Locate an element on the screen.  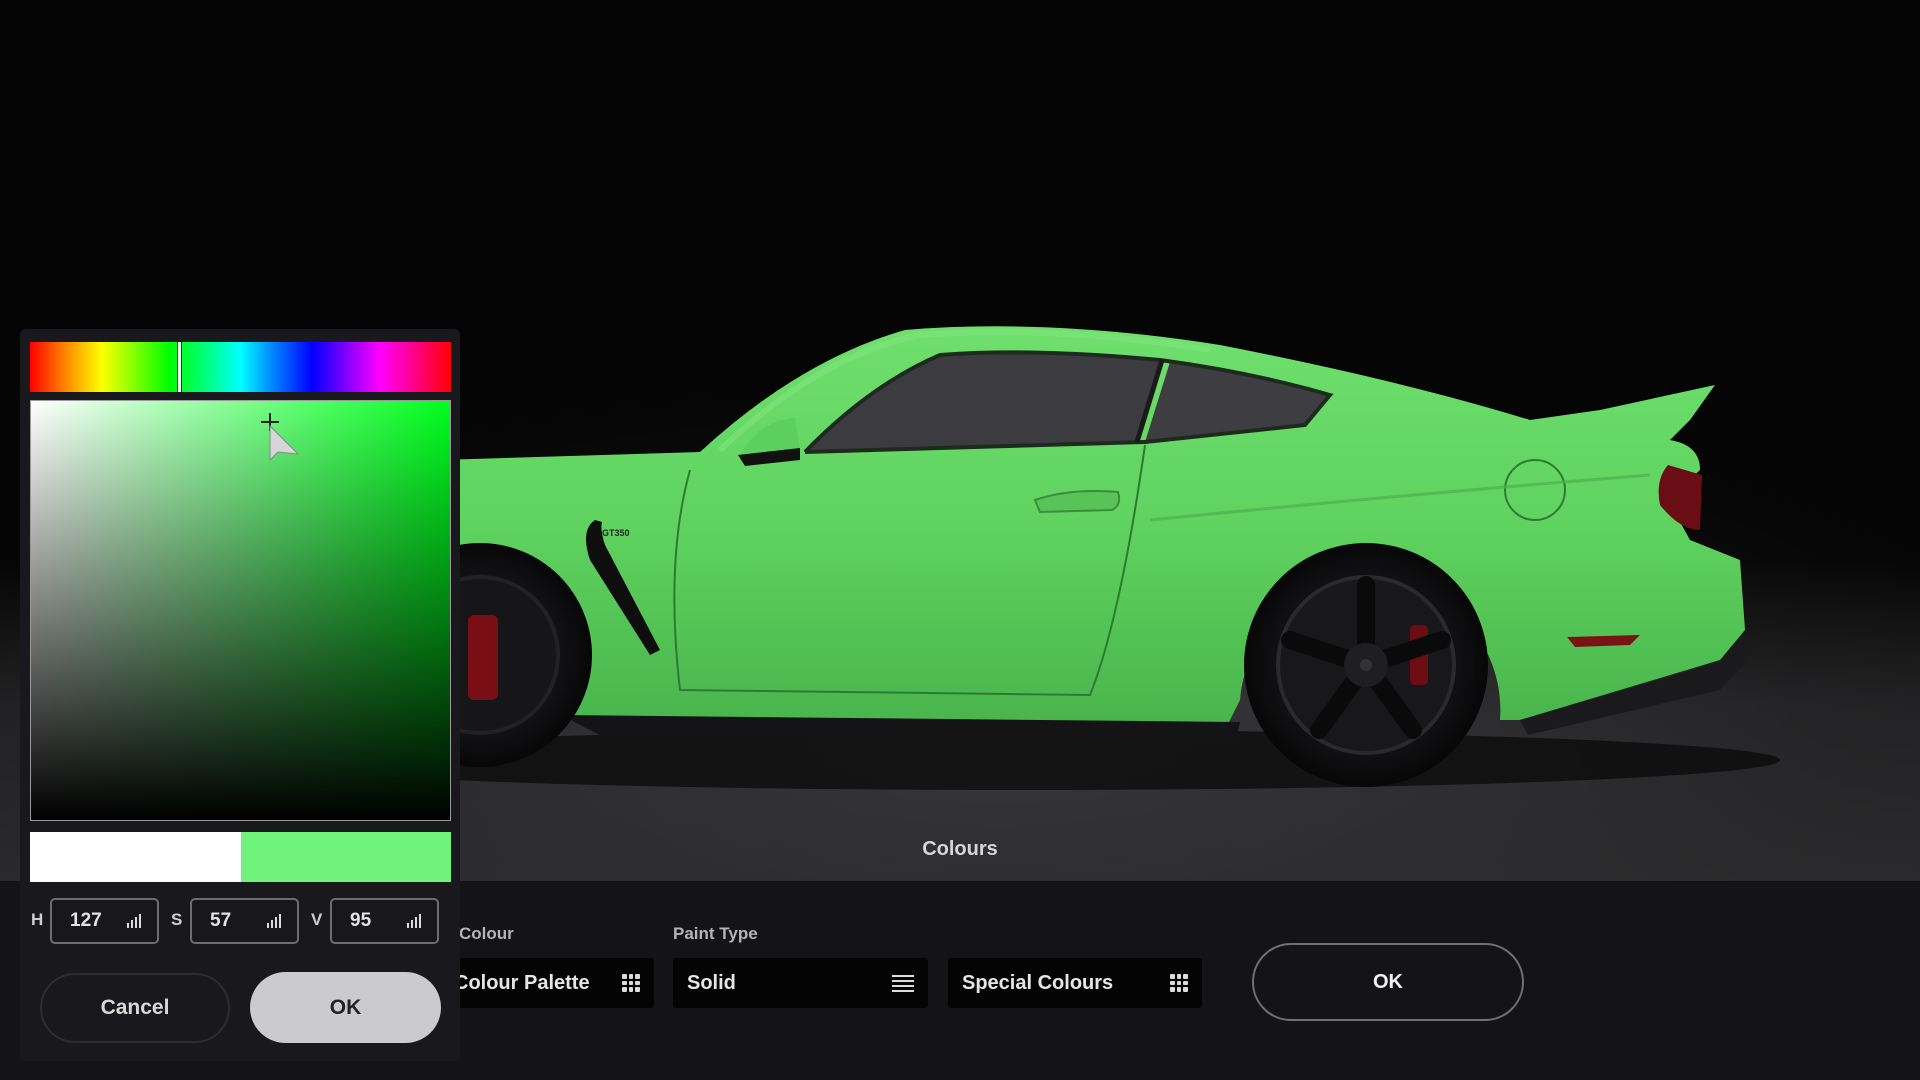
value-label: V is located at coordinates (317, 919).